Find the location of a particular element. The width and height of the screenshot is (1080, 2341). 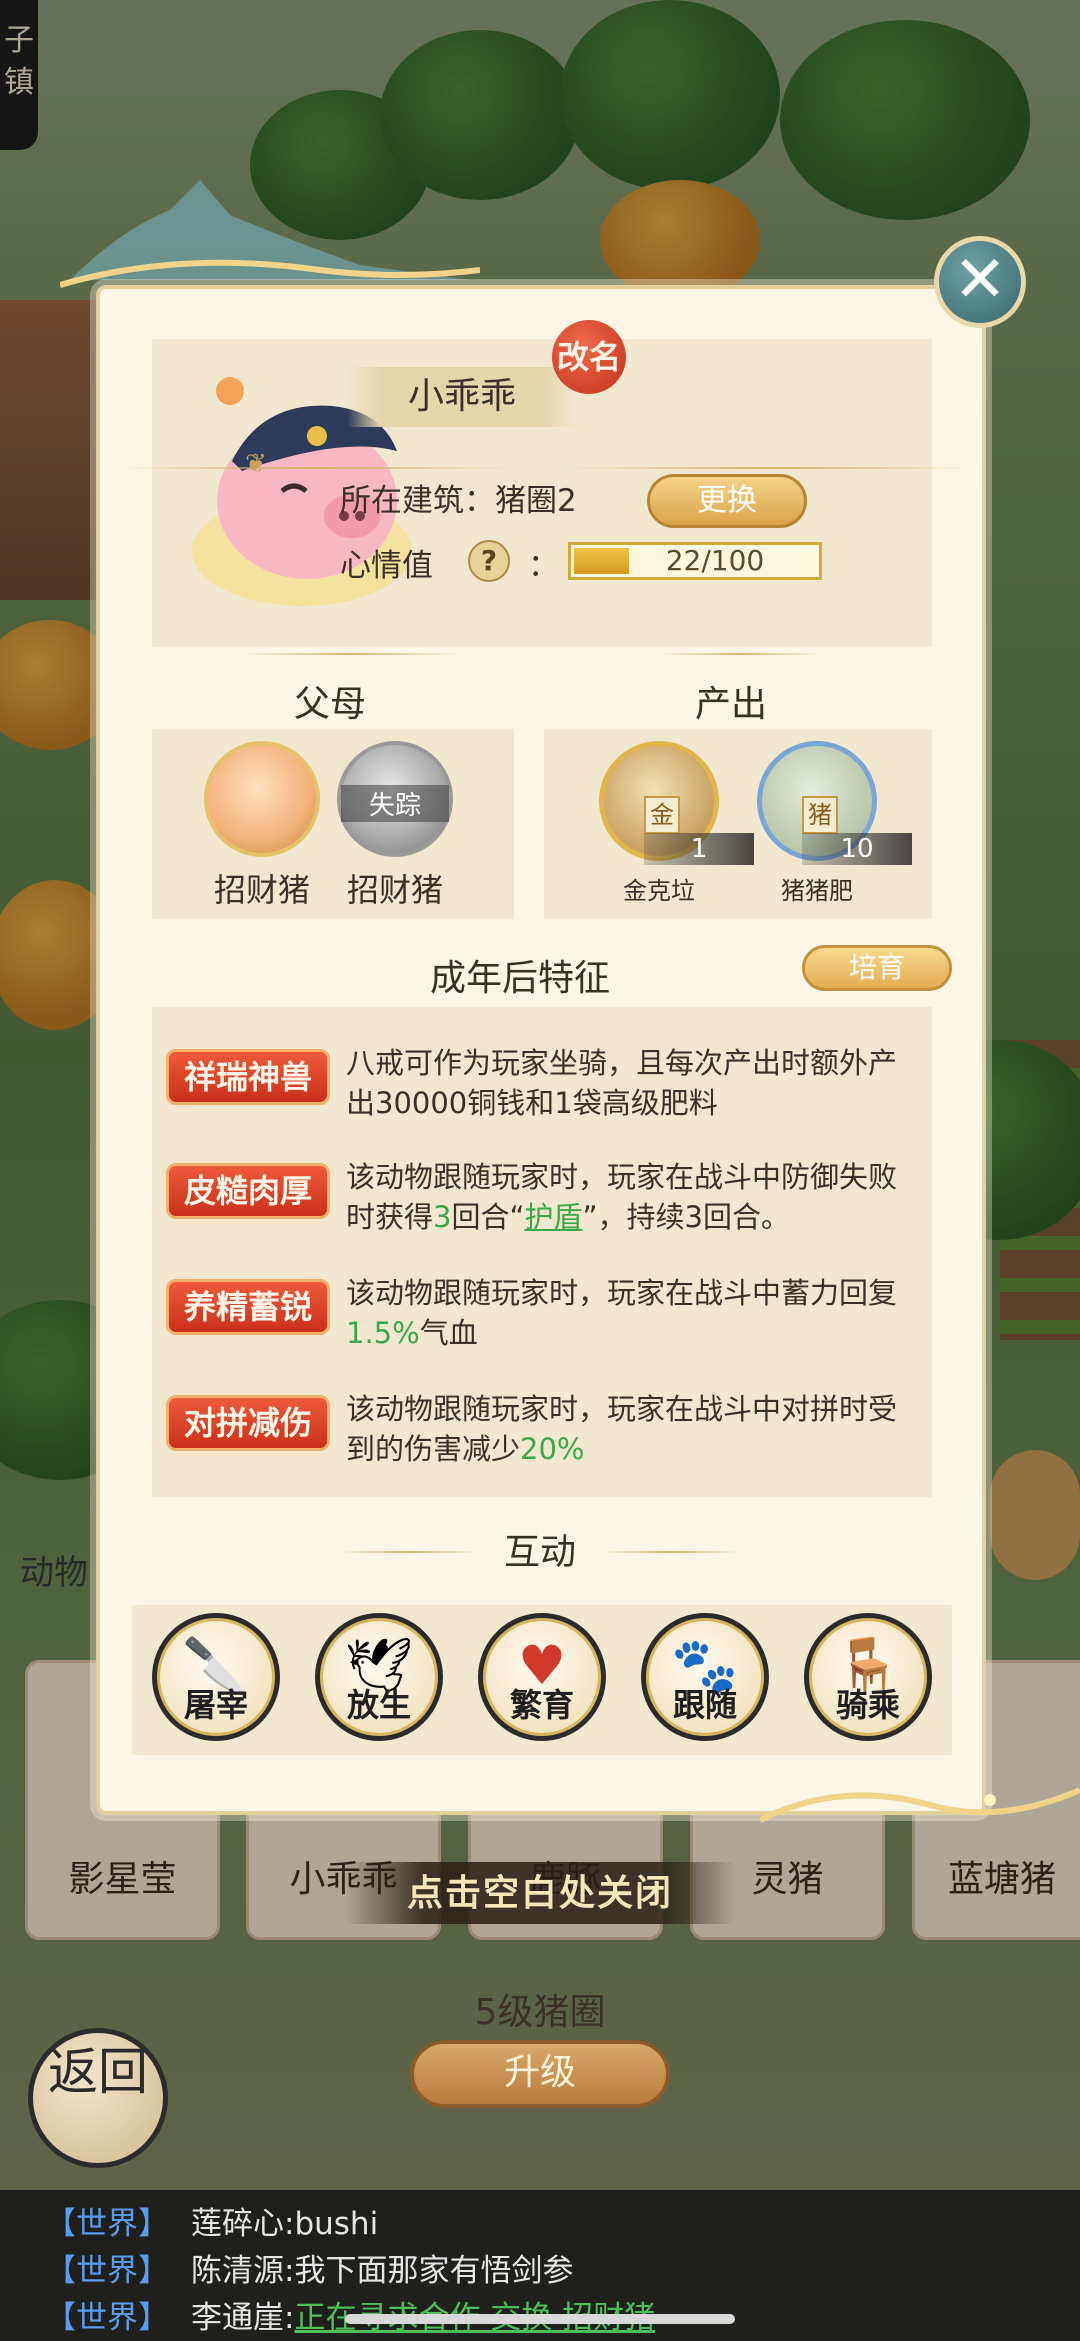

parents-title: 父母 is located at coordinates (329, 704).